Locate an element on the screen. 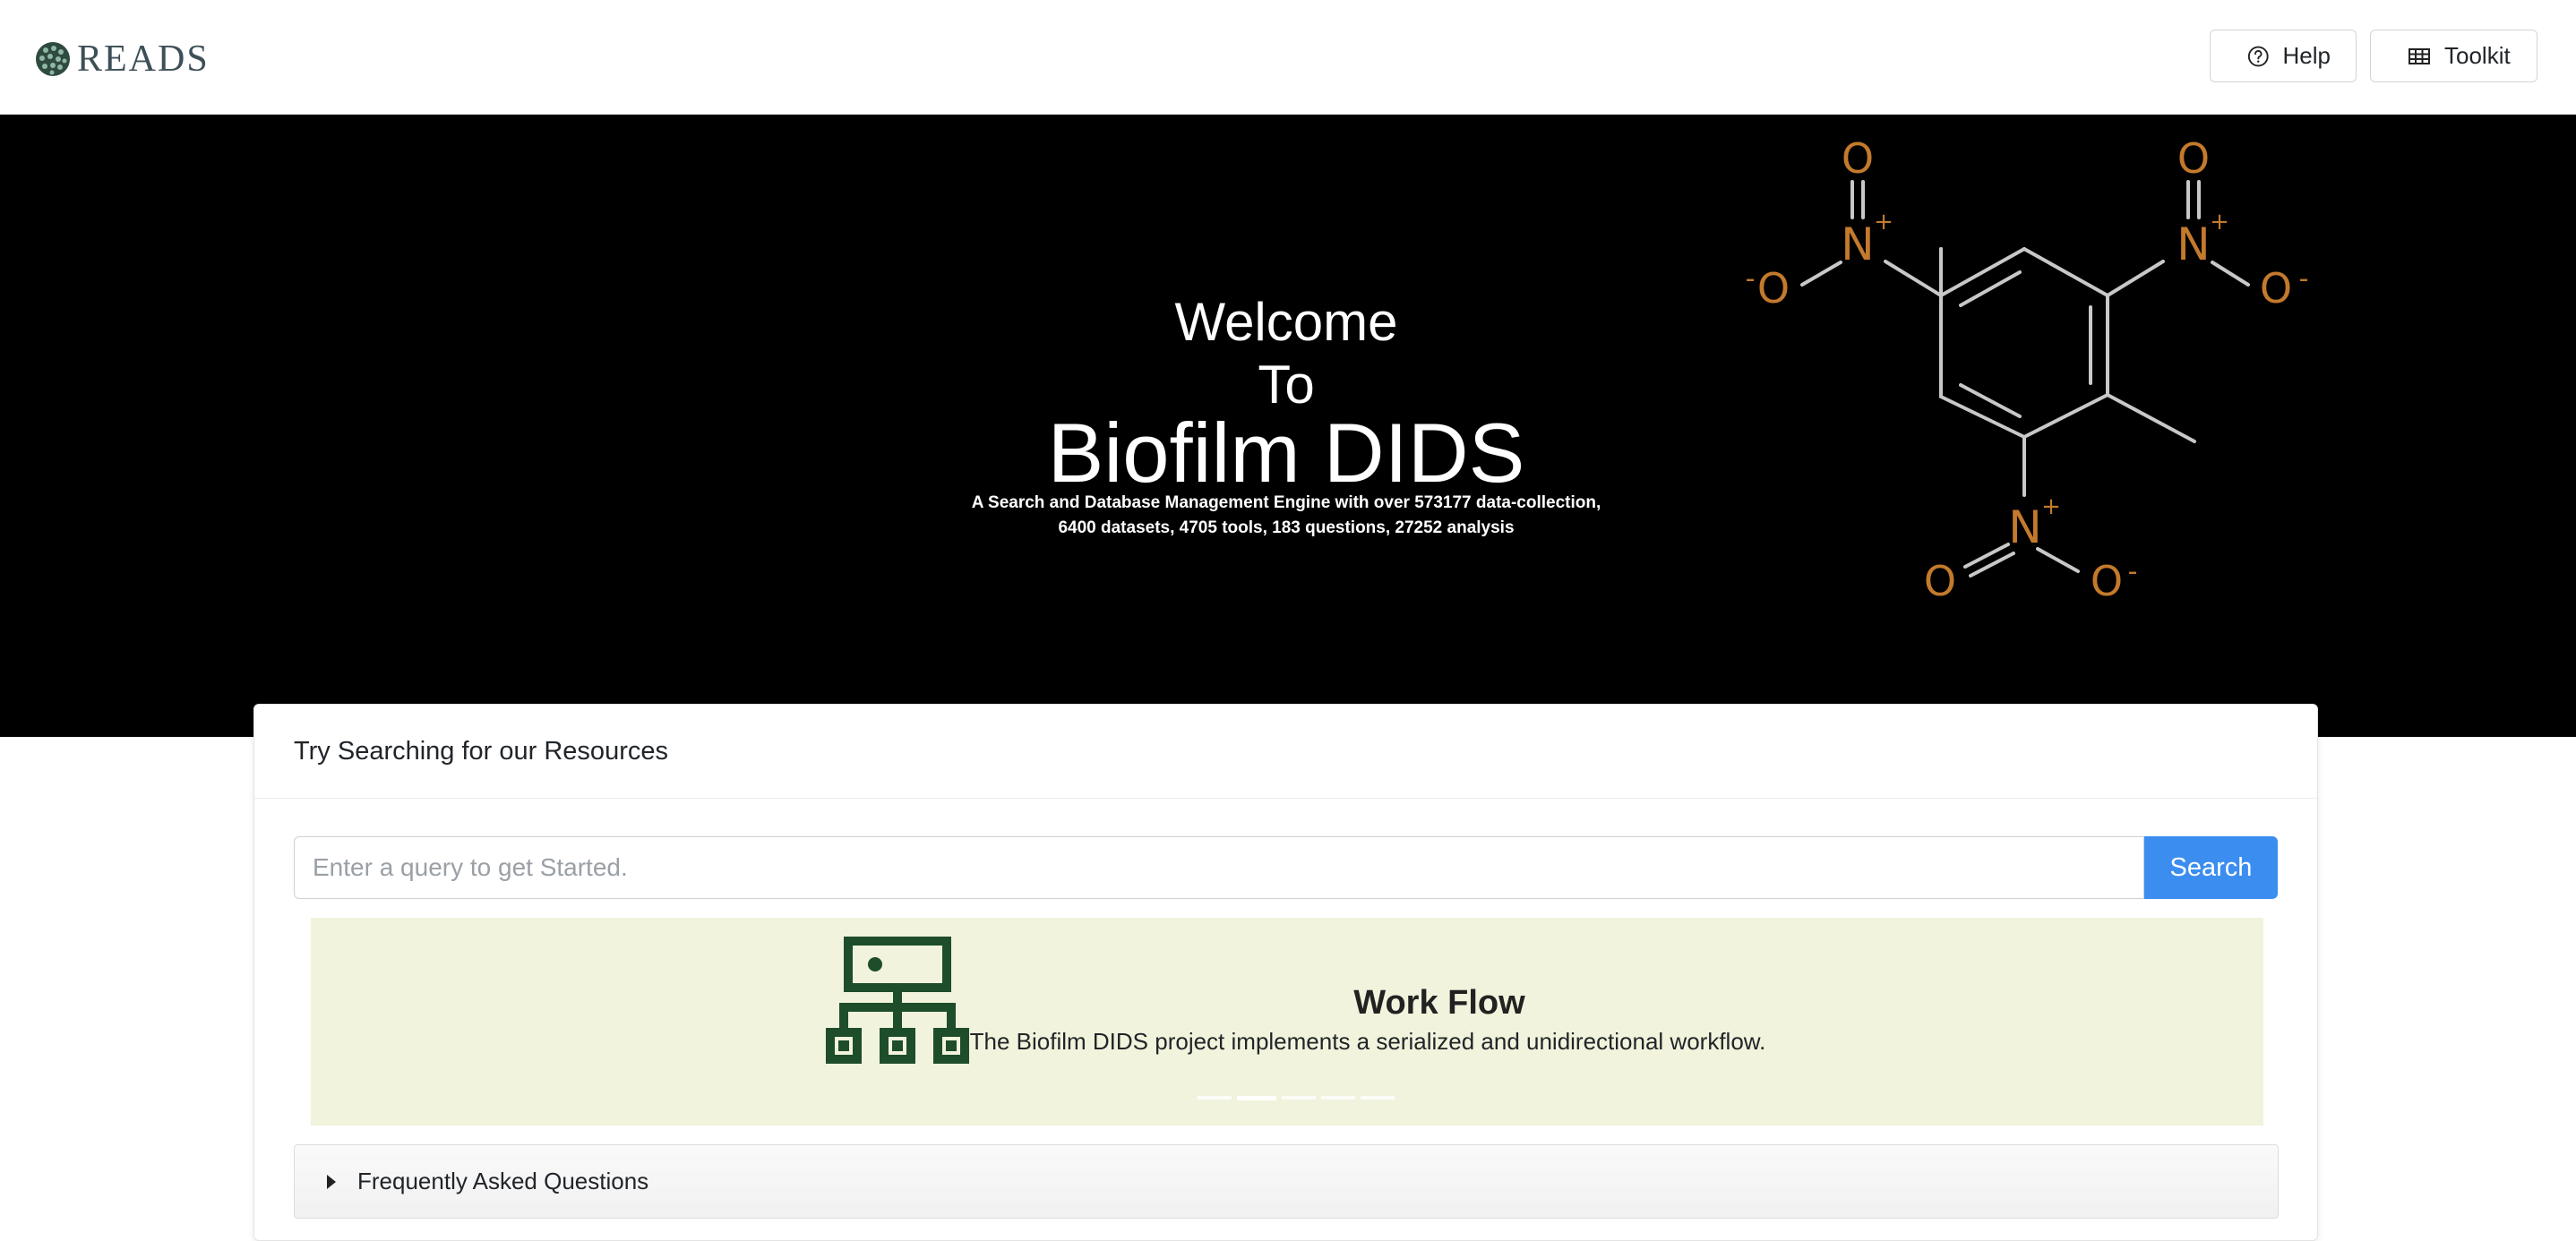 Image resolution: width=2576 pixels, height=1241 pixels. table-icon is located at coordinates (2419, 55).